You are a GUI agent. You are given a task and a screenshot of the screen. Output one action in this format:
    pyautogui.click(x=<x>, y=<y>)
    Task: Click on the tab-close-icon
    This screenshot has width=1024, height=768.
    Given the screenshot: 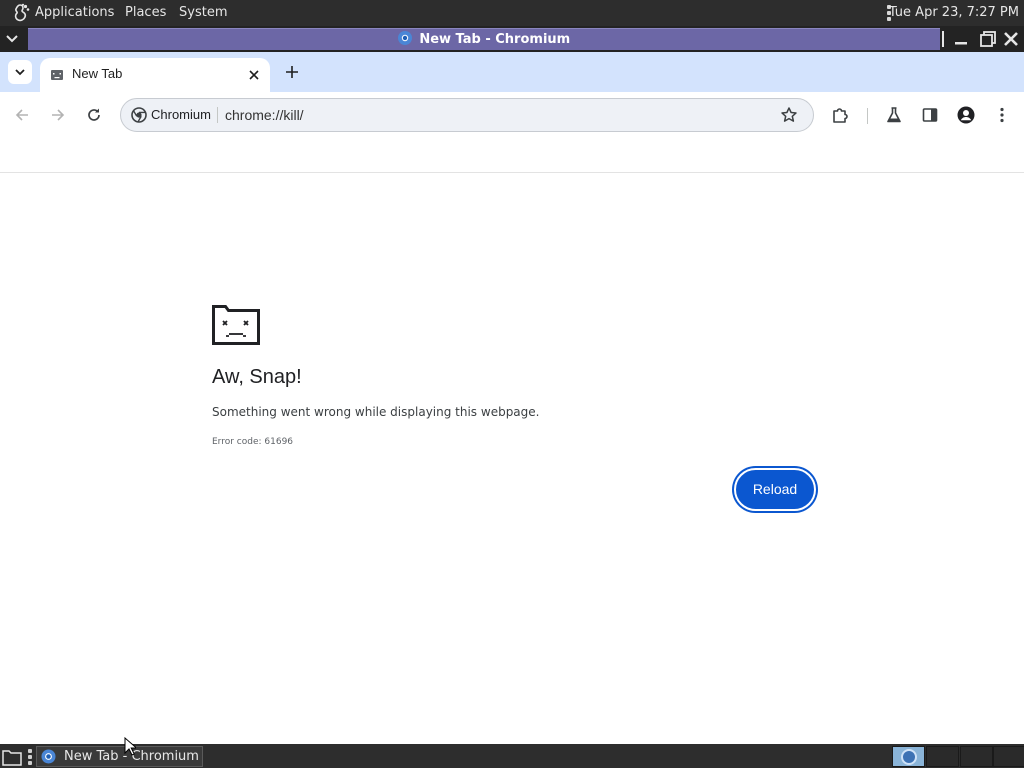 What is the action you would take?
    pyautogui.click(x=254, y=75)
    